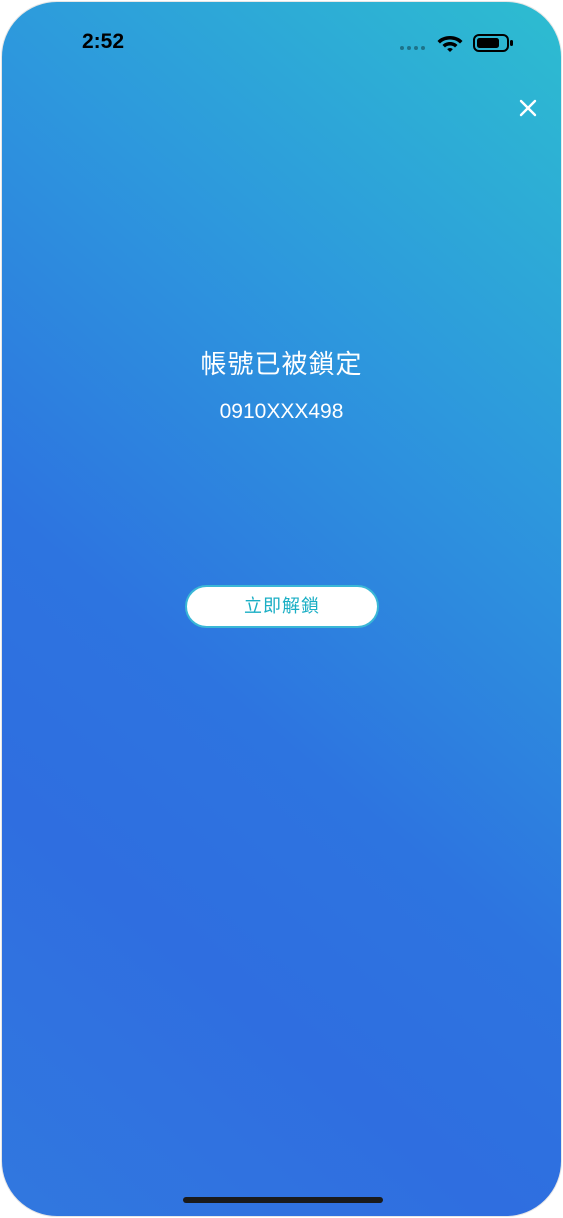 The width and height of the screenshot is (563, 1218). Describe the element at coordinates (414, 48) in the screenshot. I see `cellular-signal-icon` at that location.